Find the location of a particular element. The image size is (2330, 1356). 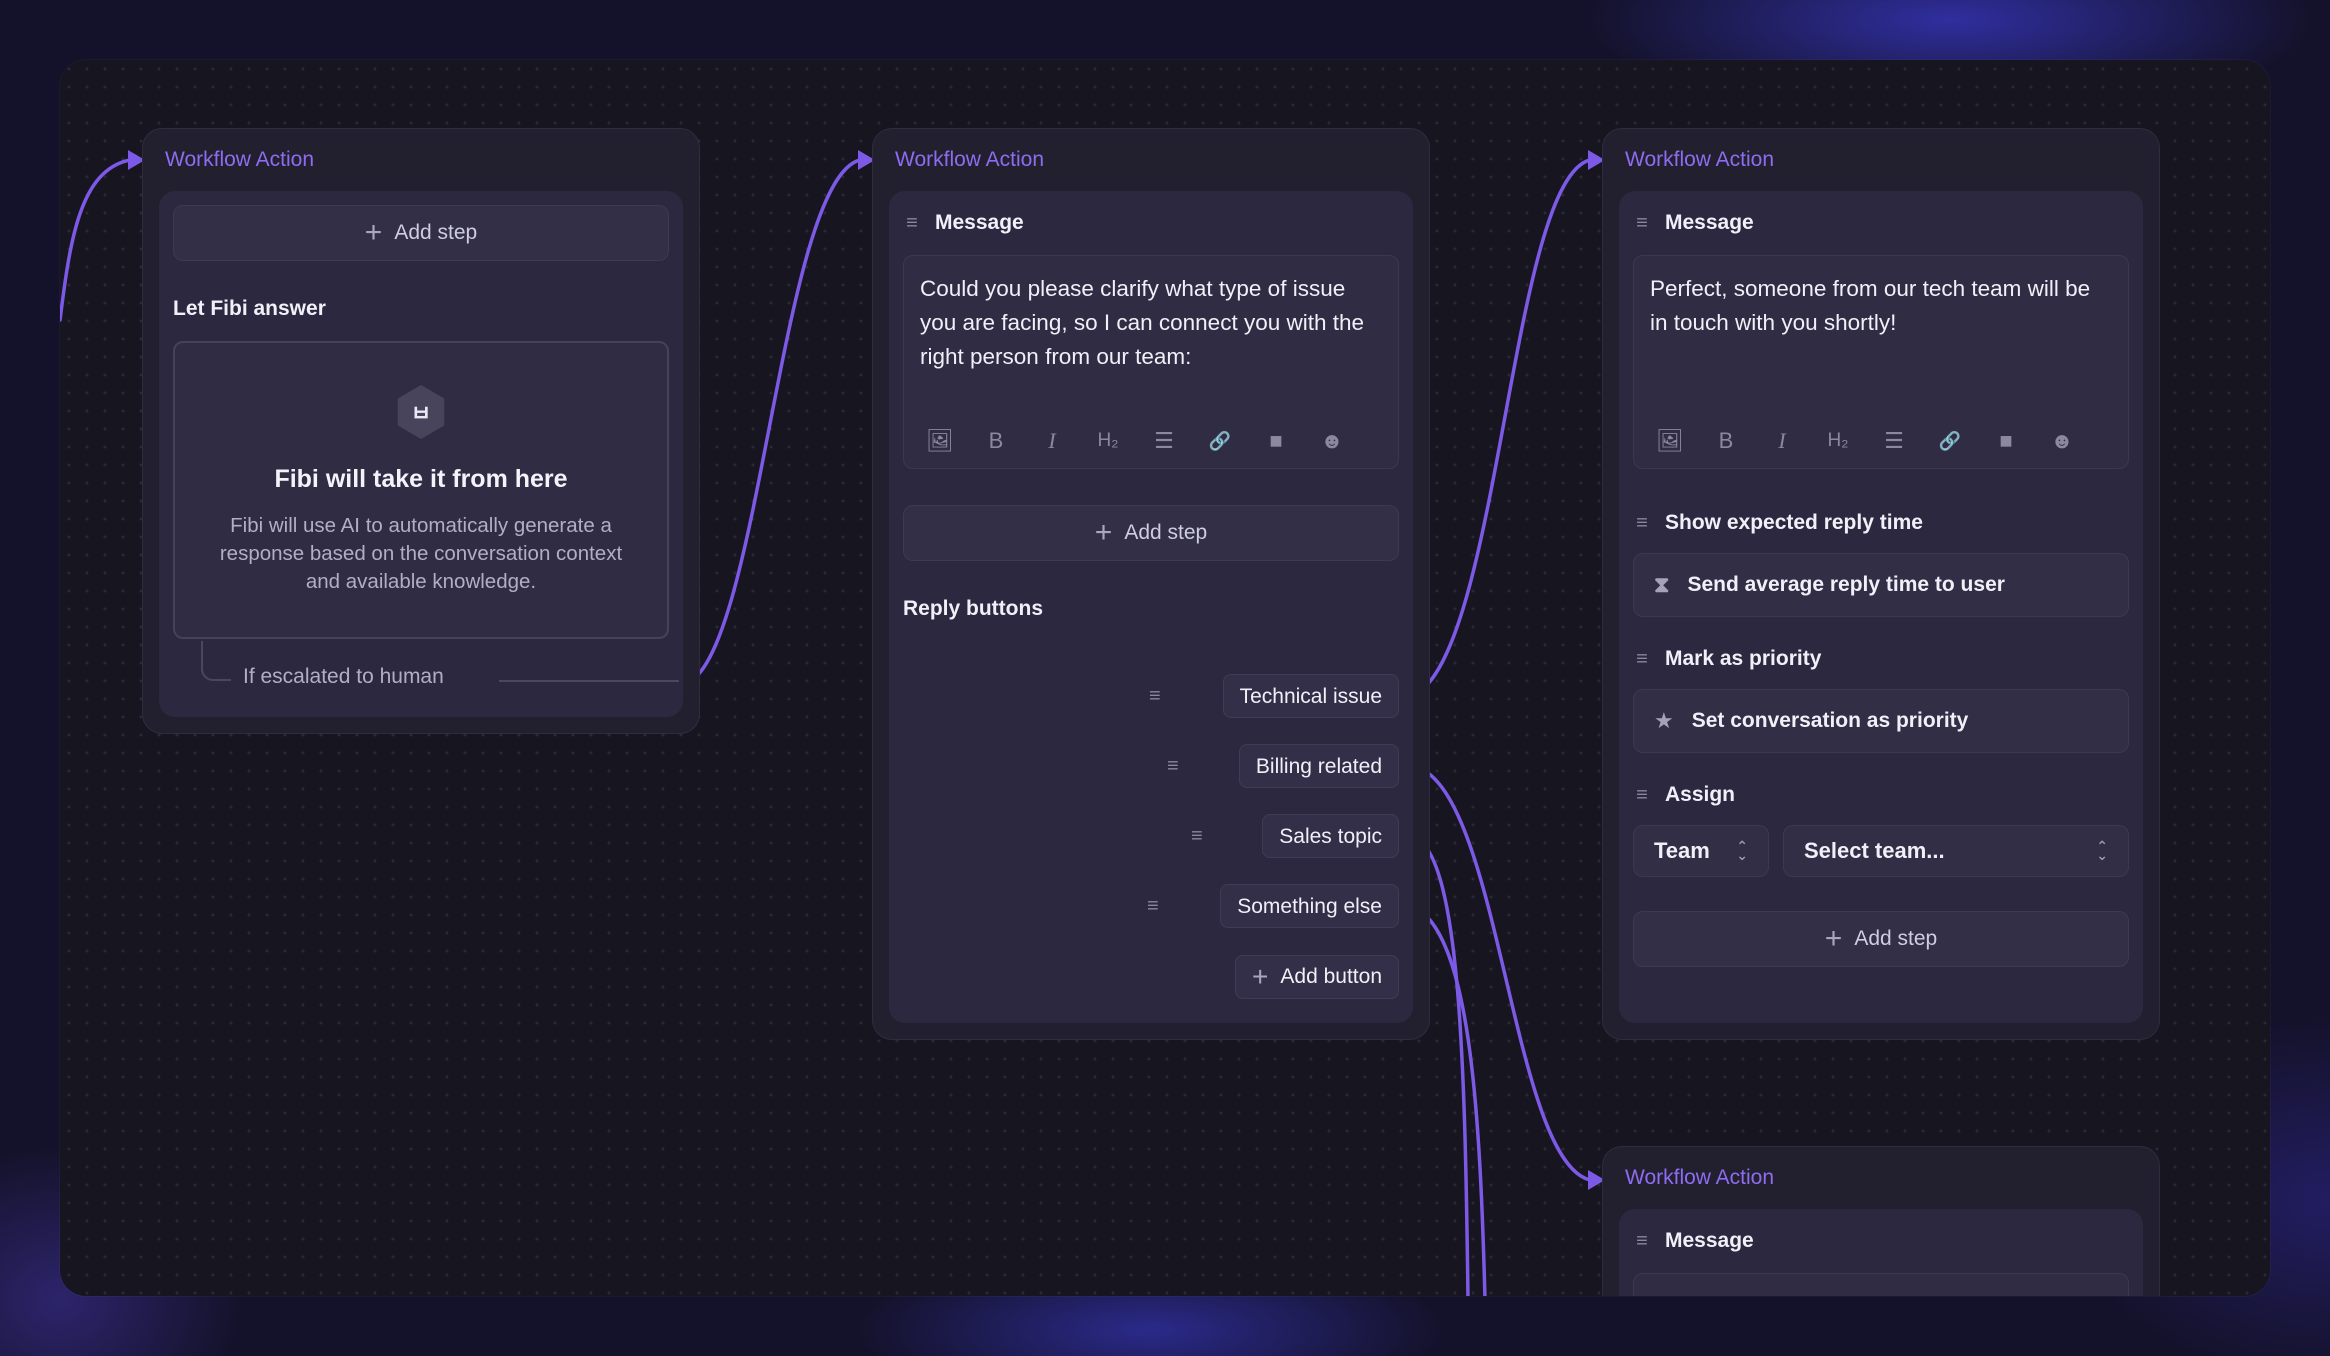

wire-billing is located at coordinates (1501, 973).